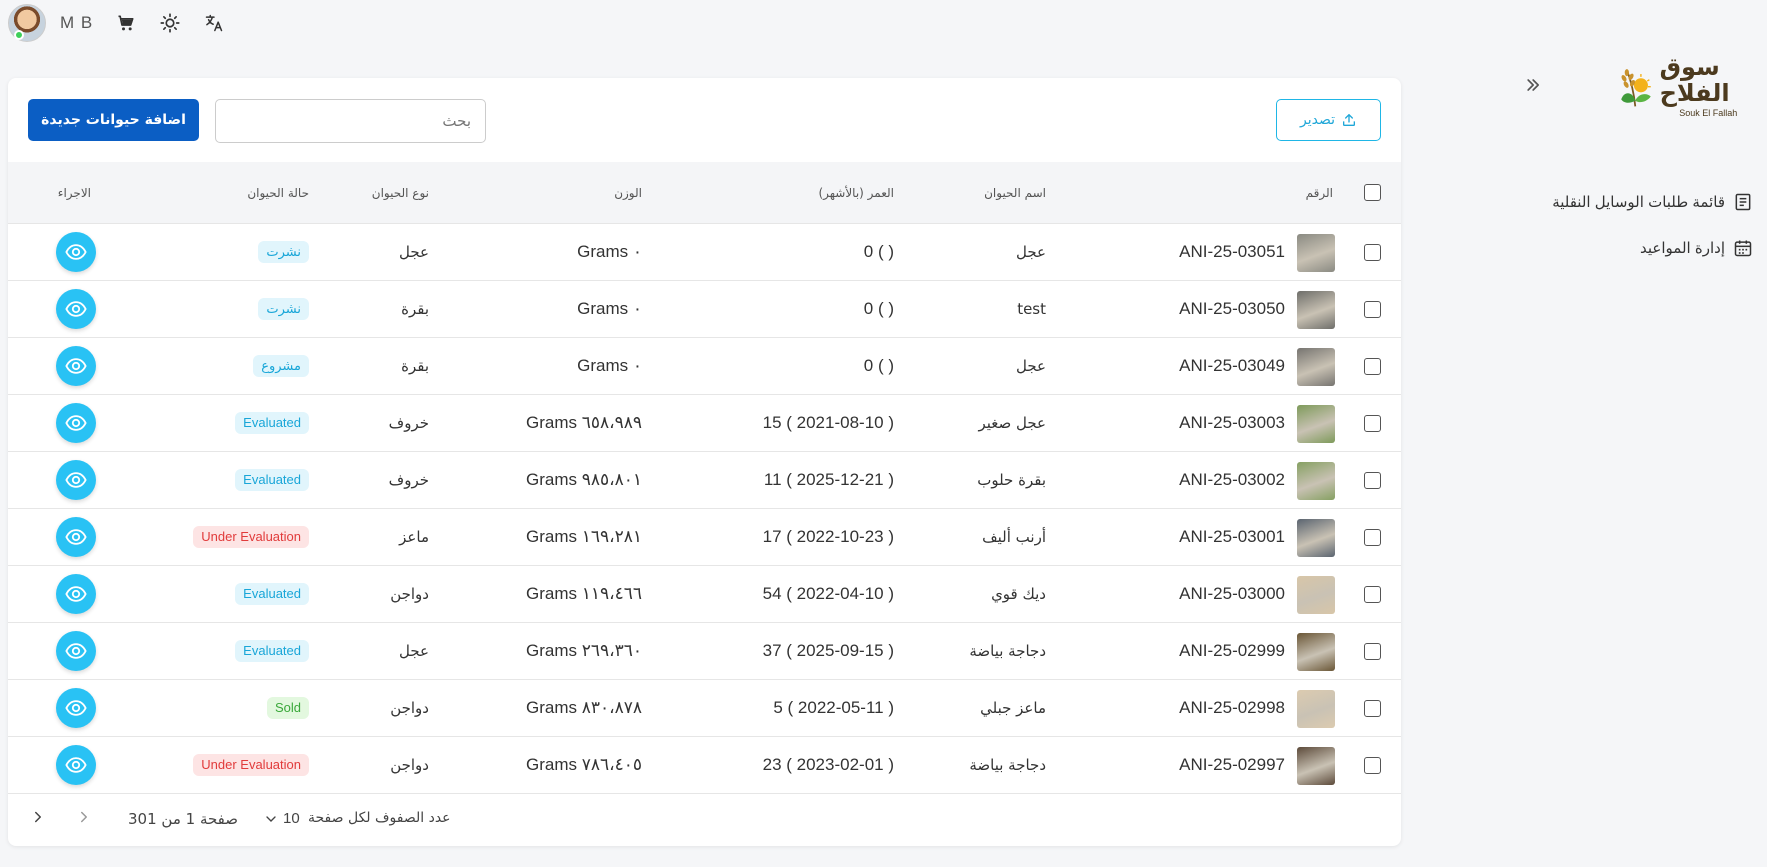 This screenshot has width=1767, height=867. What do you see at coordinates (414, 537) in the screenshot?
I see `animal-type: ماعز` at bounding box center [414, 537].